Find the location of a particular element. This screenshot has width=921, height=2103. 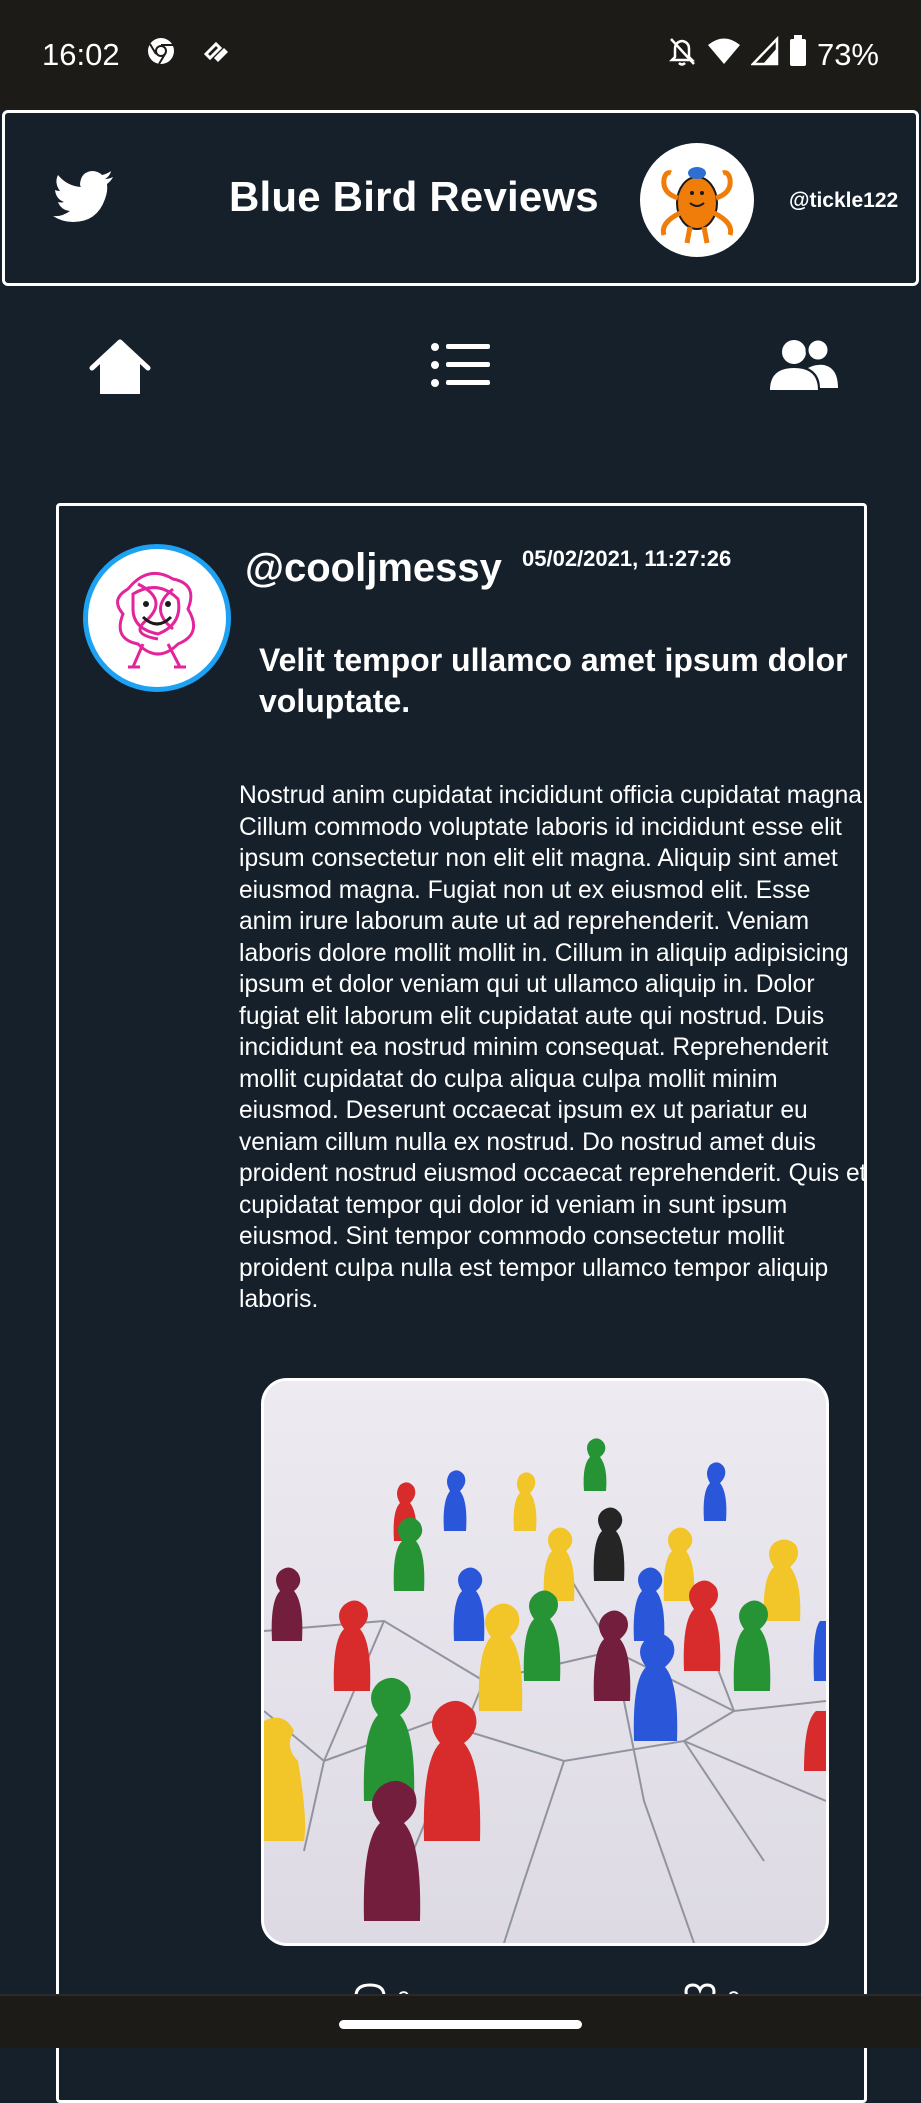

home-gesture-handle is located at coordinates (460, 2024).